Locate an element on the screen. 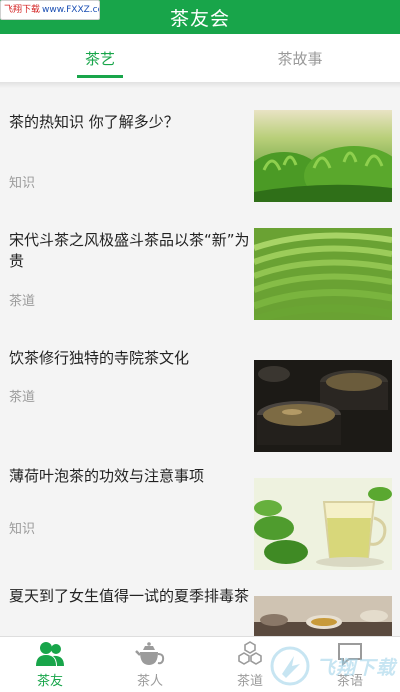 The width and height of the screenshot is (400, 692). tab-bar: 茶艺 茶故事 is located at coordinates (200, 58).